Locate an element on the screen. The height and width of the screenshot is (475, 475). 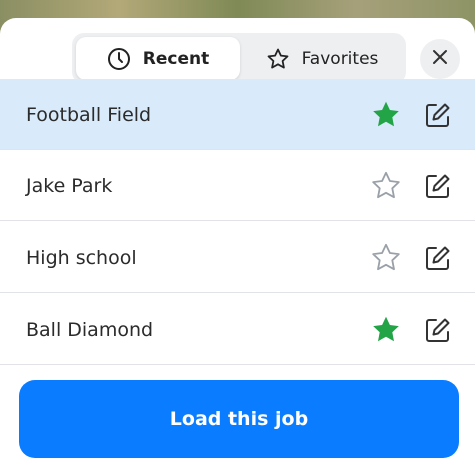
job-row: Jake Park is located at coordinates (237, 185).